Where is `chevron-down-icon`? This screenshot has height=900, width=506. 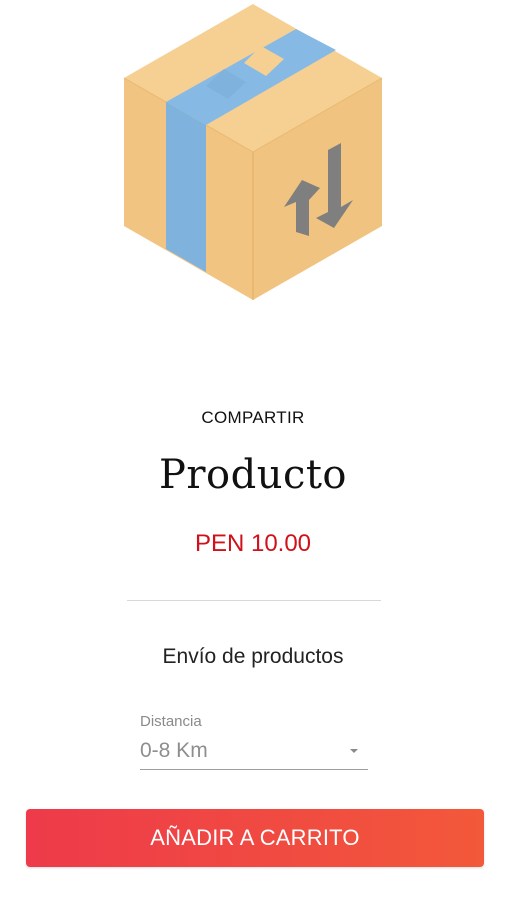 chevron-down-icon is located at coordinates (354, 751).